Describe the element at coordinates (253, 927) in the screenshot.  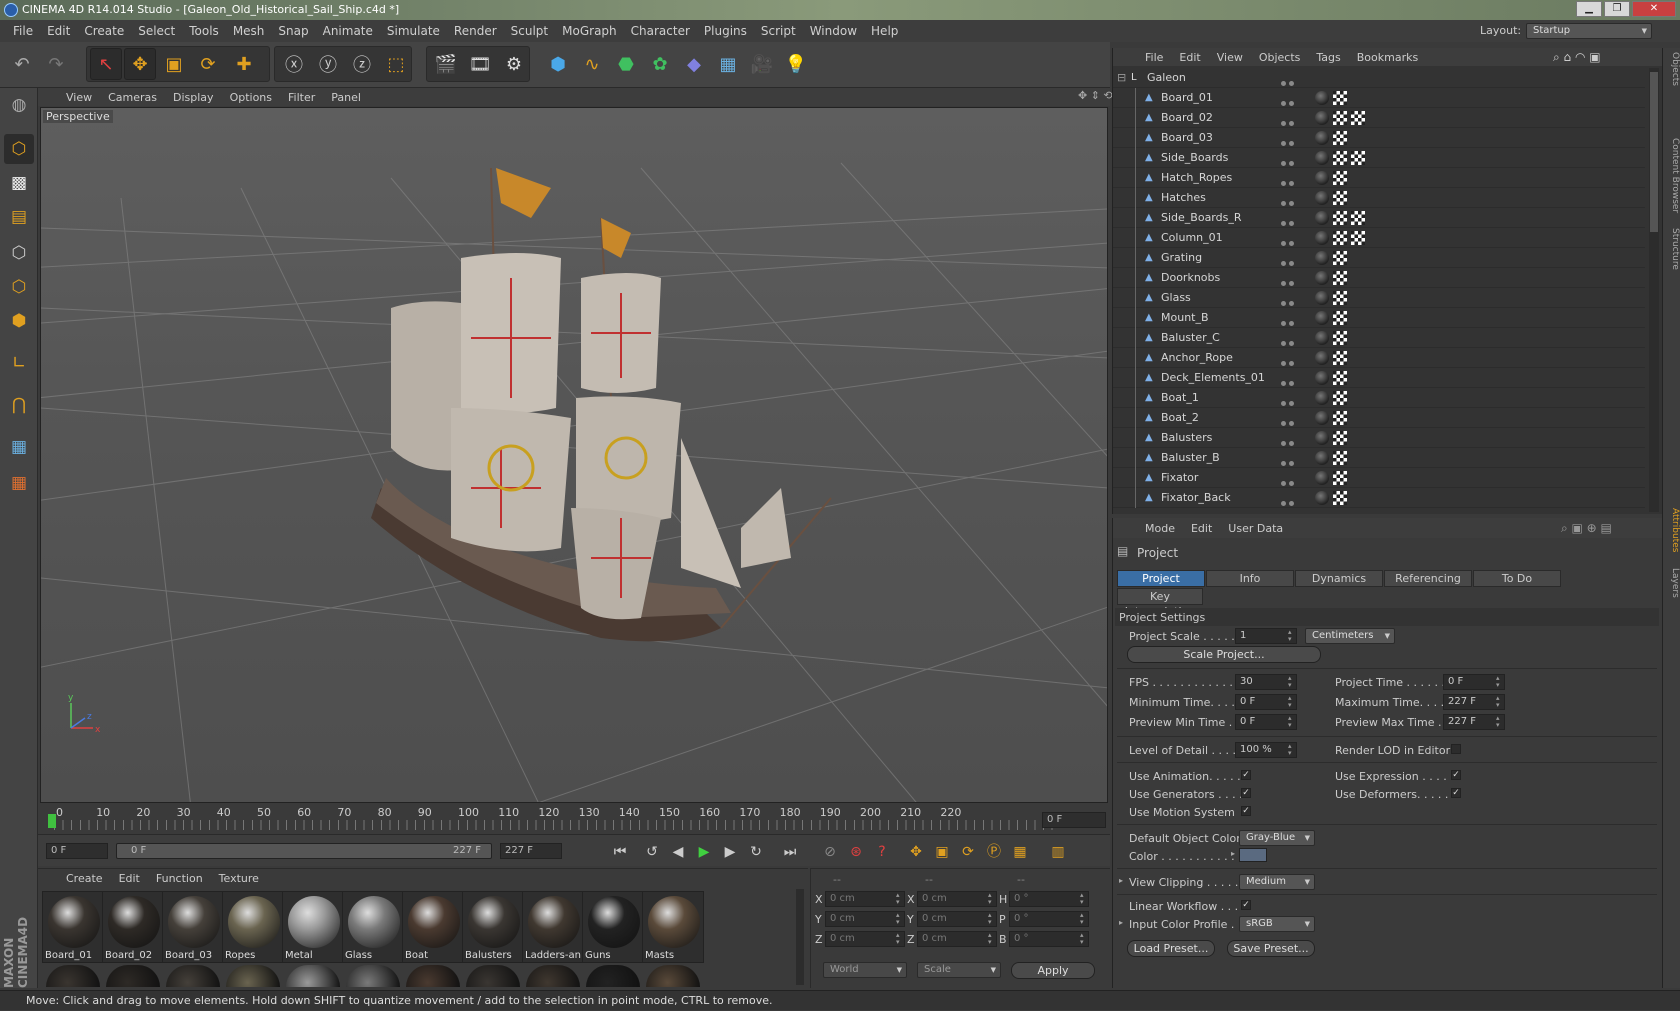
I see `material-ropes: Ropes` at that location.